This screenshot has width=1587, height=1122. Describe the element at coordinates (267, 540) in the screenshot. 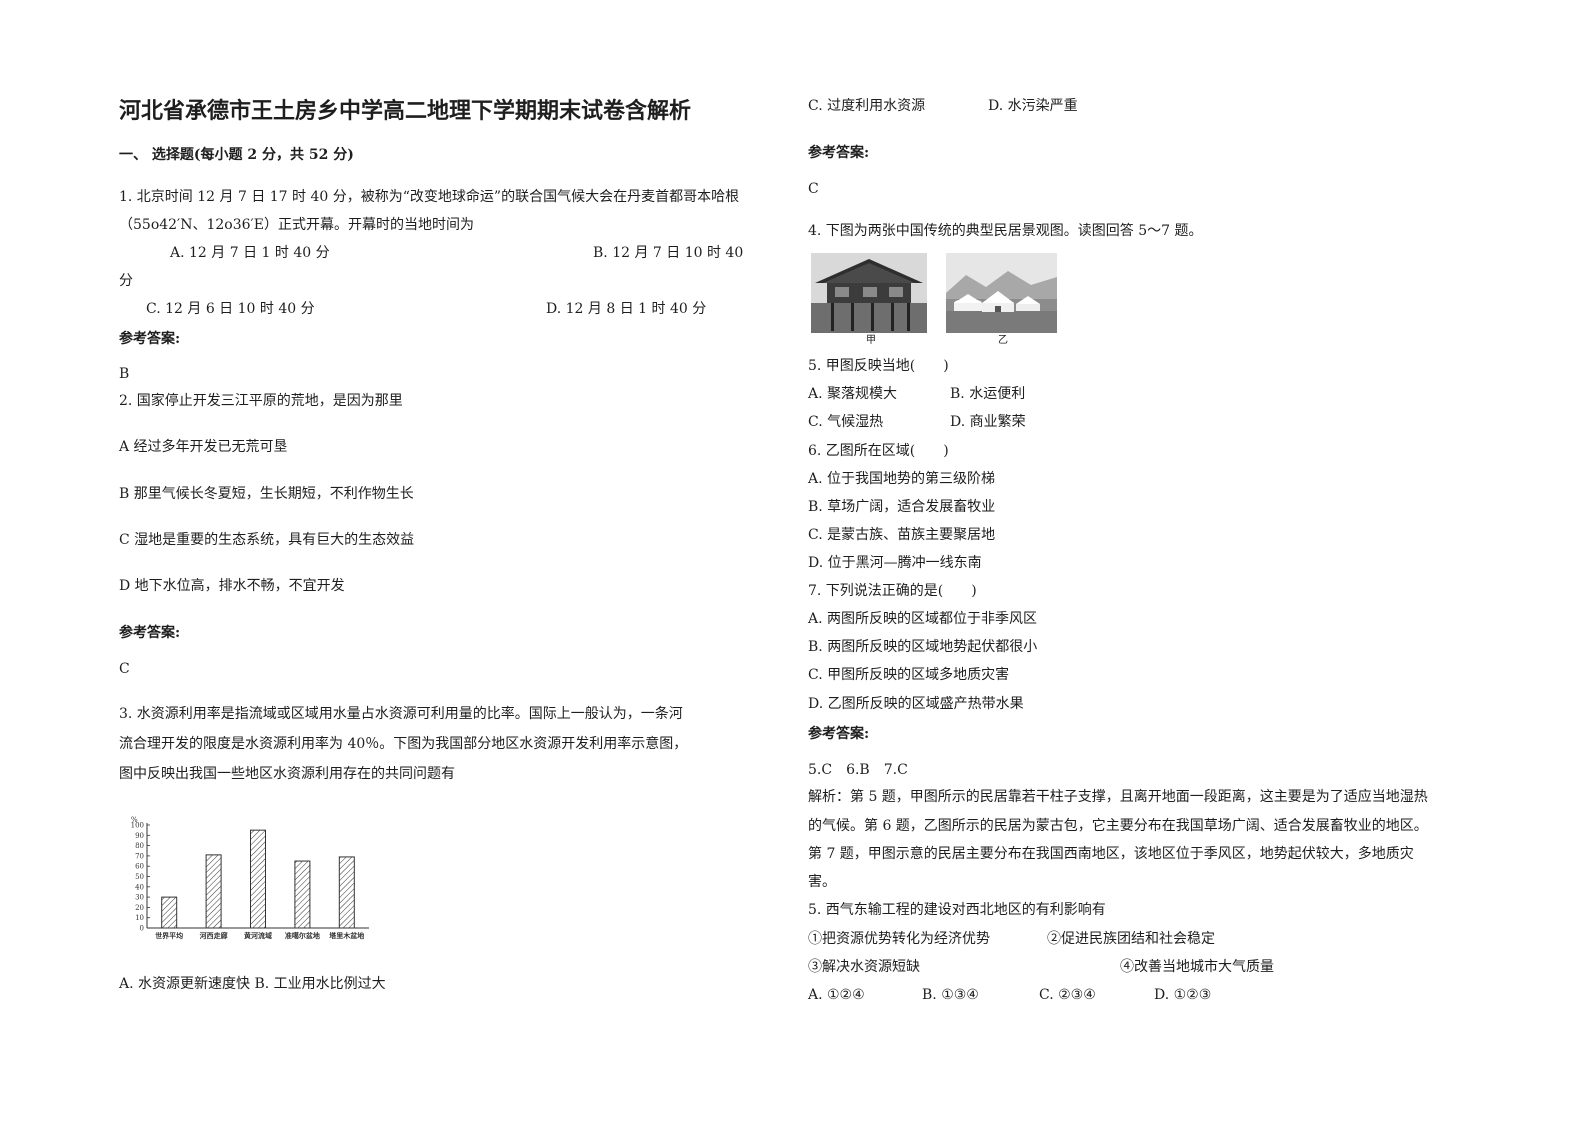

I see `q2-option-c: C 湿地是重要的生态系统，具有巨大的生态效益` at that location.